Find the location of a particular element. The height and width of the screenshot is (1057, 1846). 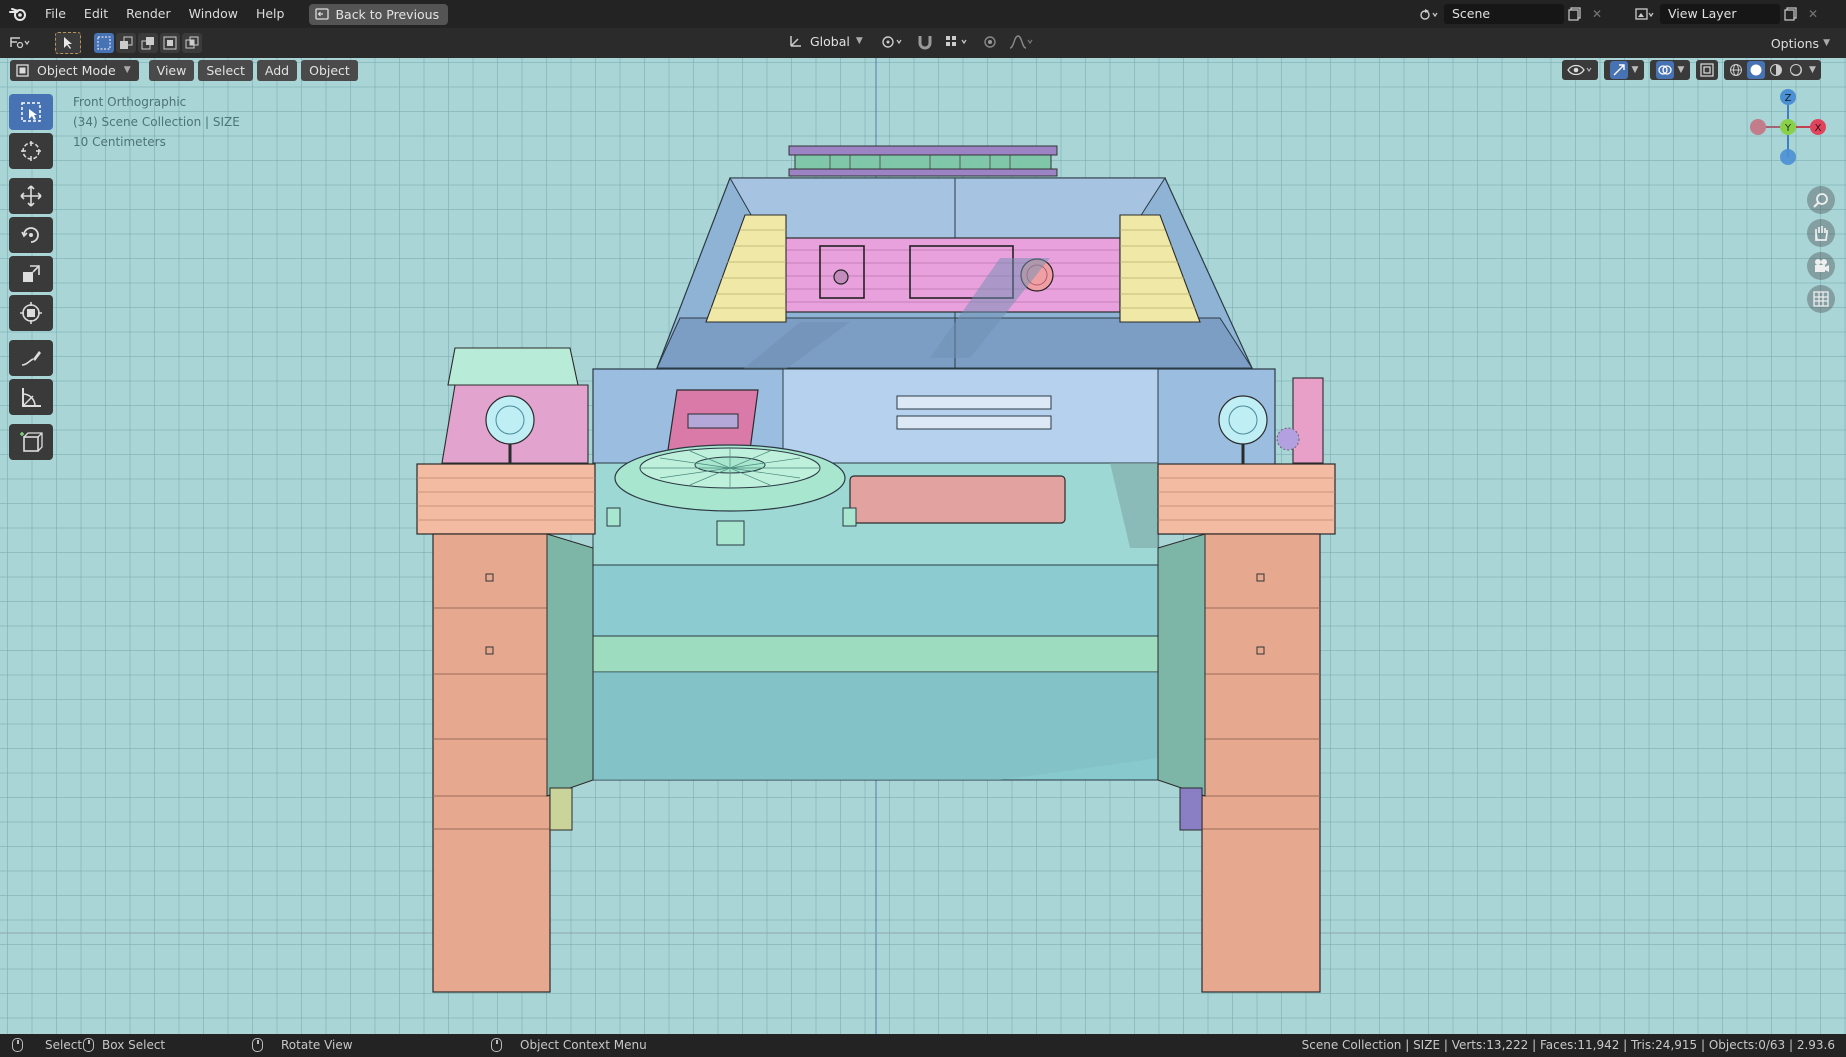

shading-mode-group: ▼ is located at coordinates (1772, 70).